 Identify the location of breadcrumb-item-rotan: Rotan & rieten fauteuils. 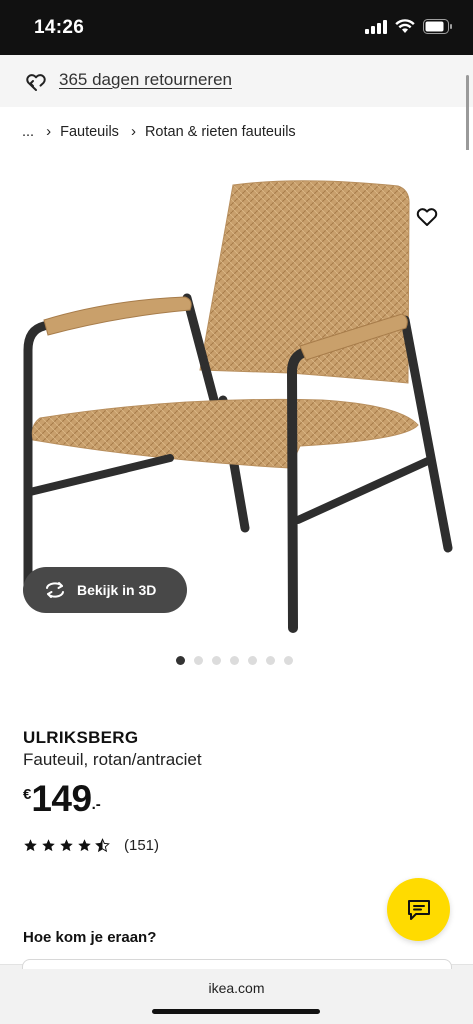
(220, 132).